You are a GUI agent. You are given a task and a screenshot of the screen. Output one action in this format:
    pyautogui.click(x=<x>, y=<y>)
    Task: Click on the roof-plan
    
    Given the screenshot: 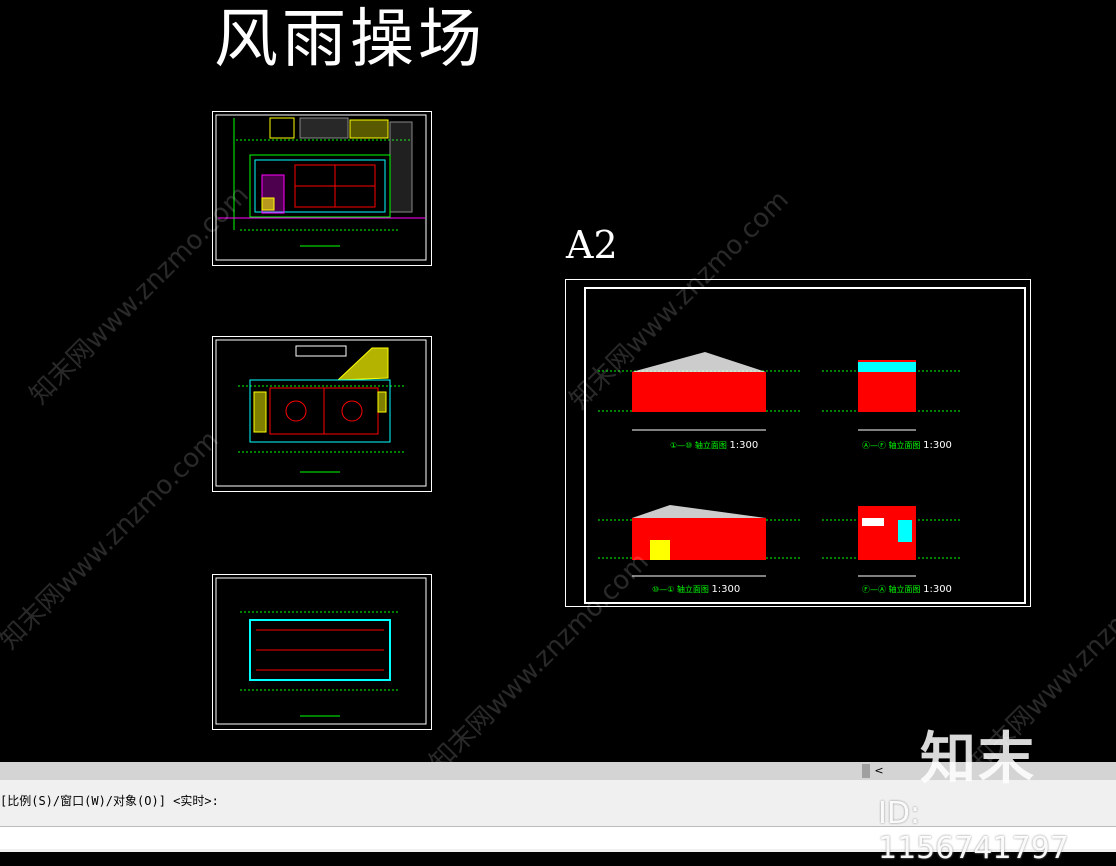 What is the action you would take?
    pyautogui.click(x=321, y=651)
    